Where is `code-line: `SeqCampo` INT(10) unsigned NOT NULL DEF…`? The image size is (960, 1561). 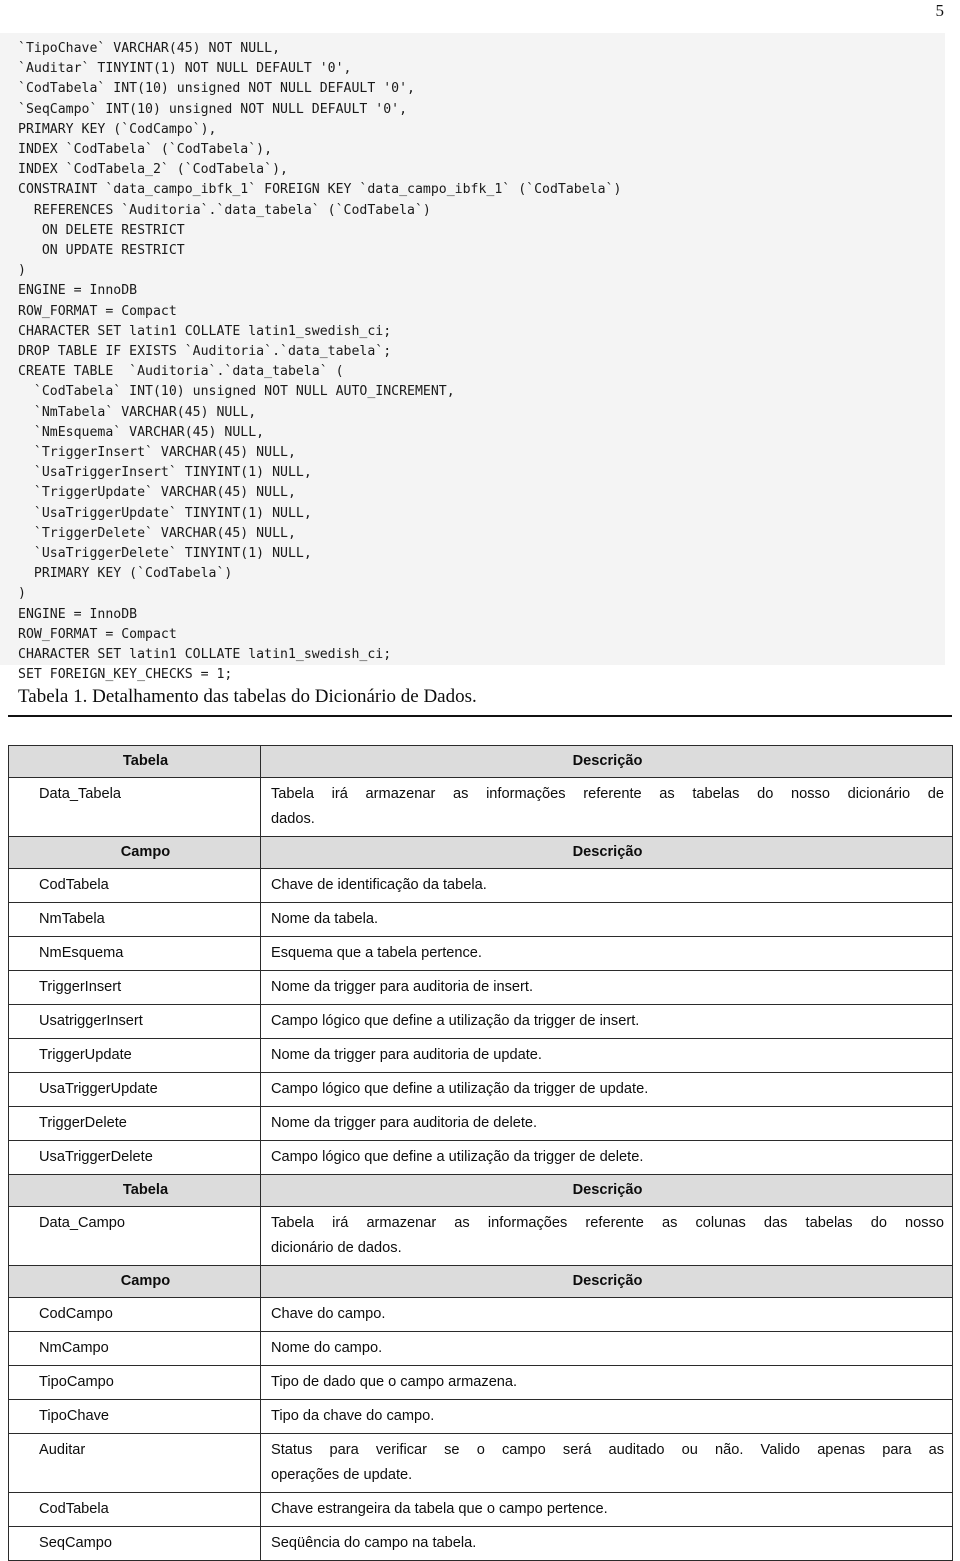 code-line: `SeqCampo` INT(10) unsigned NOT NULL DEF… is located at coordinates (213, 109).